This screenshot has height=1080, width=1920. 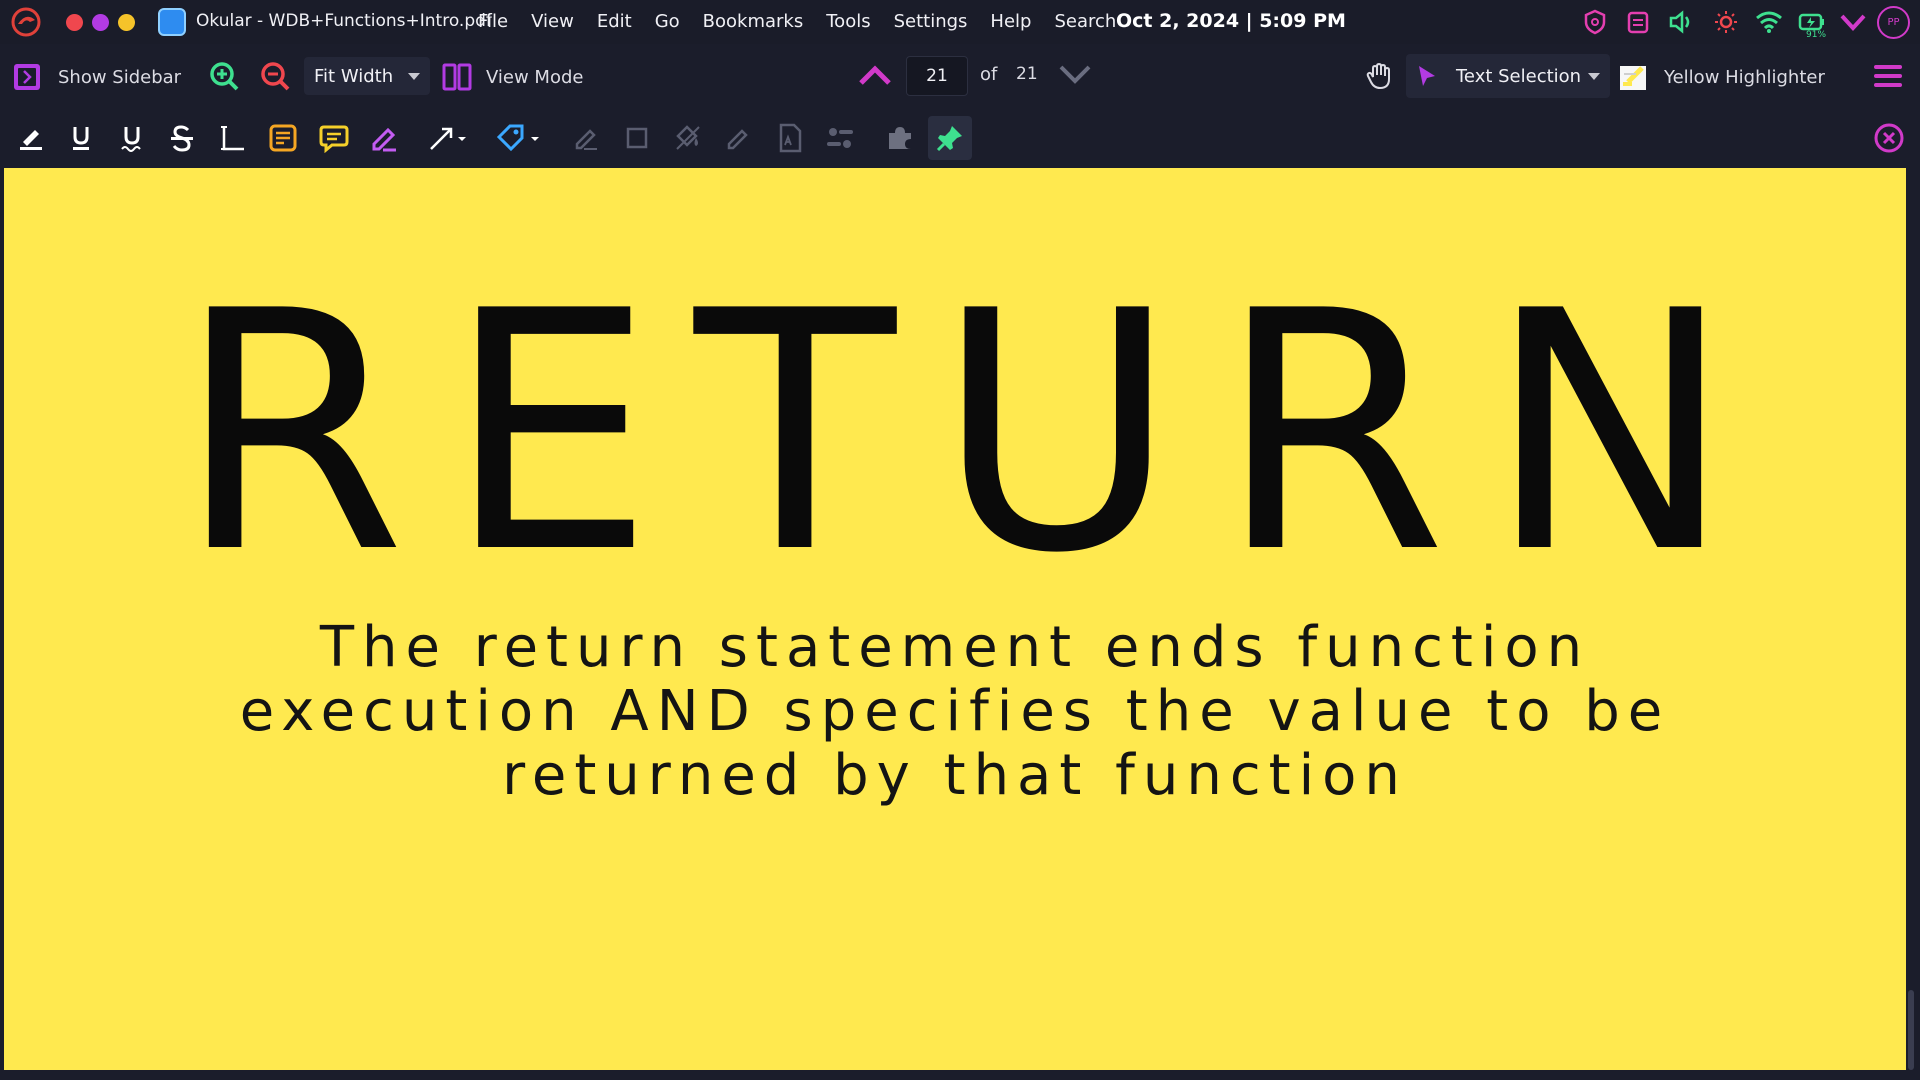 I want to click on comment-icon, so click(x=334, y=139).